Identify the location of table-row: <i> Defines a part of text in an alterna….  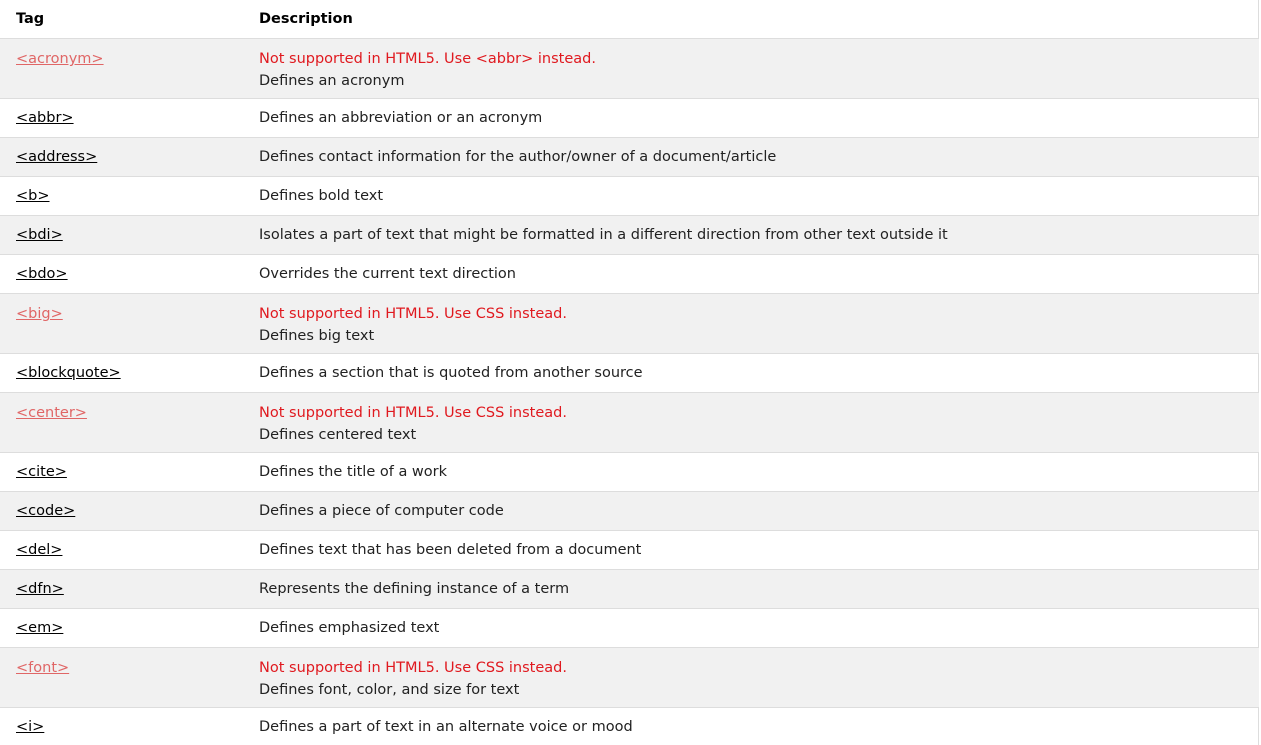
(629, 726).